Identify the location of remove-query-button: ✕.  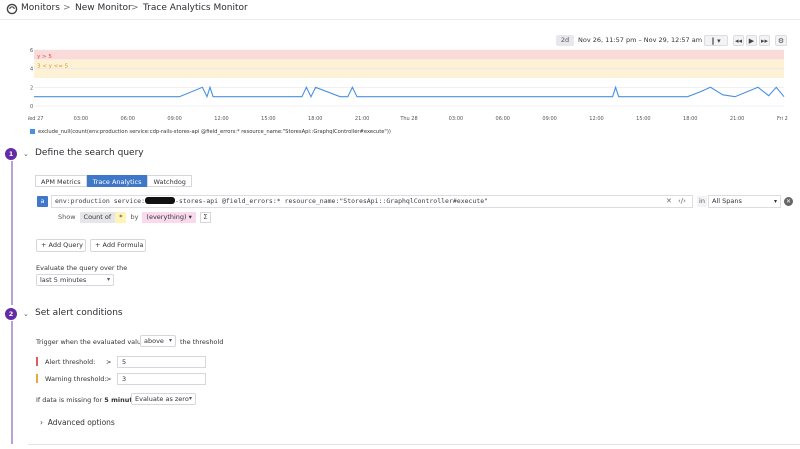
(788, 201).